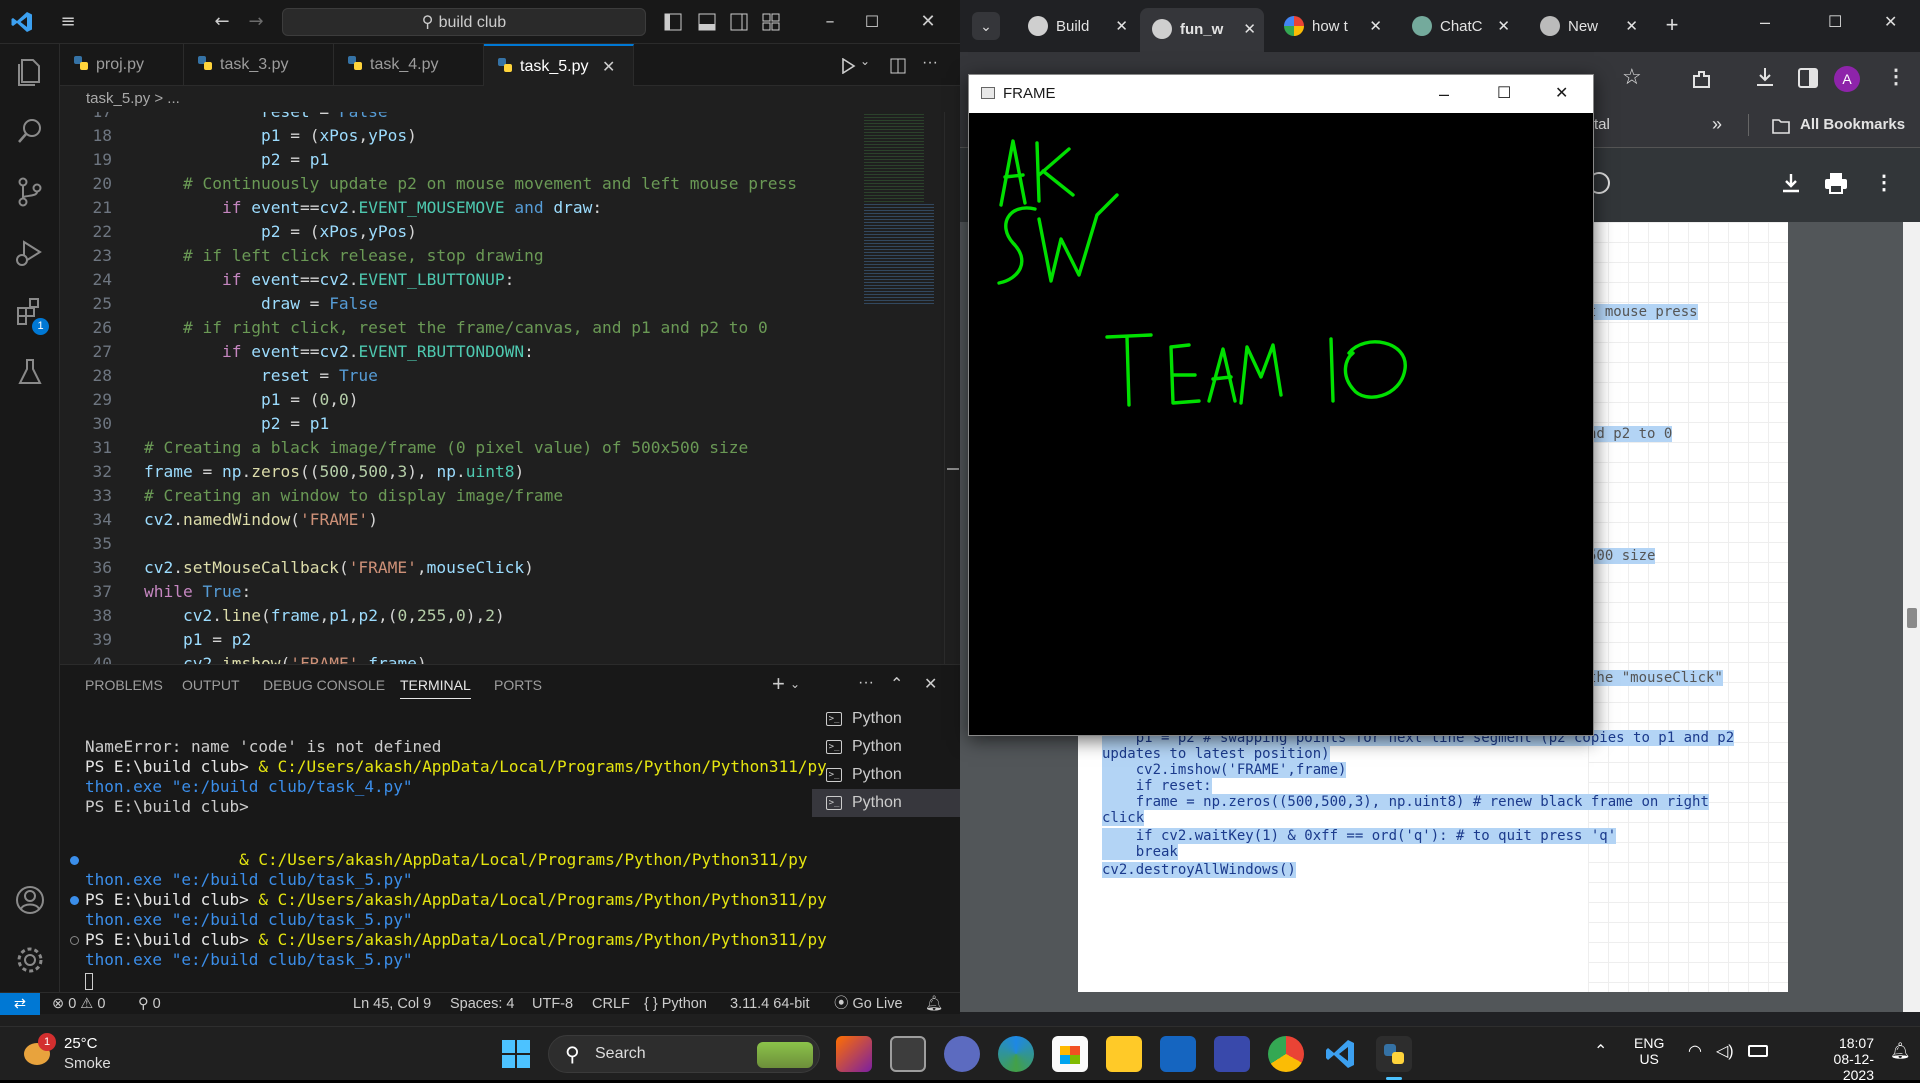 This screenshot has height=1083, width=1920. Describe the element at coordinates (1852, 124) in the screenshot. I see `all-bookmarks: All Bookmarks` at that location.